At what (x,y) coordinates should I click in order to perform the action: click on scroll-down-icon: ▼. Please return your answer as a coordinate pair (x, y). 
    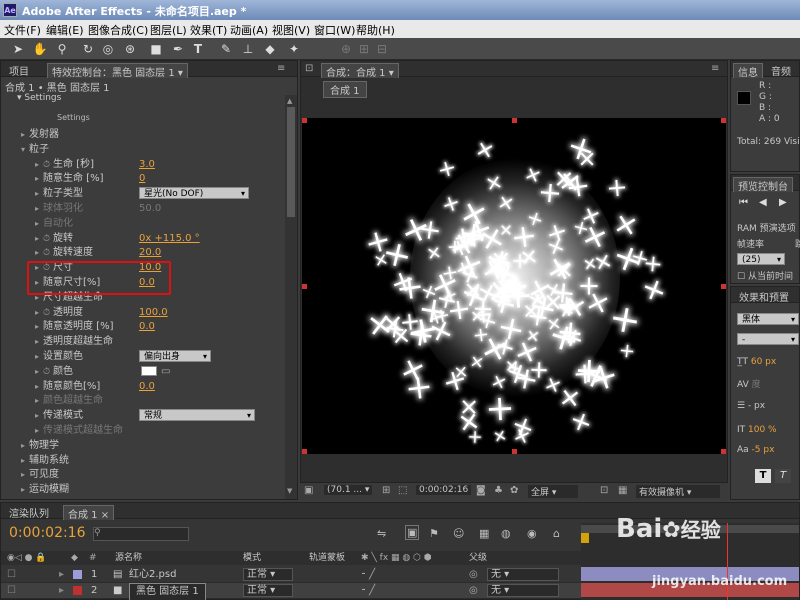
    Looking at the image, I should click on (291, 492).